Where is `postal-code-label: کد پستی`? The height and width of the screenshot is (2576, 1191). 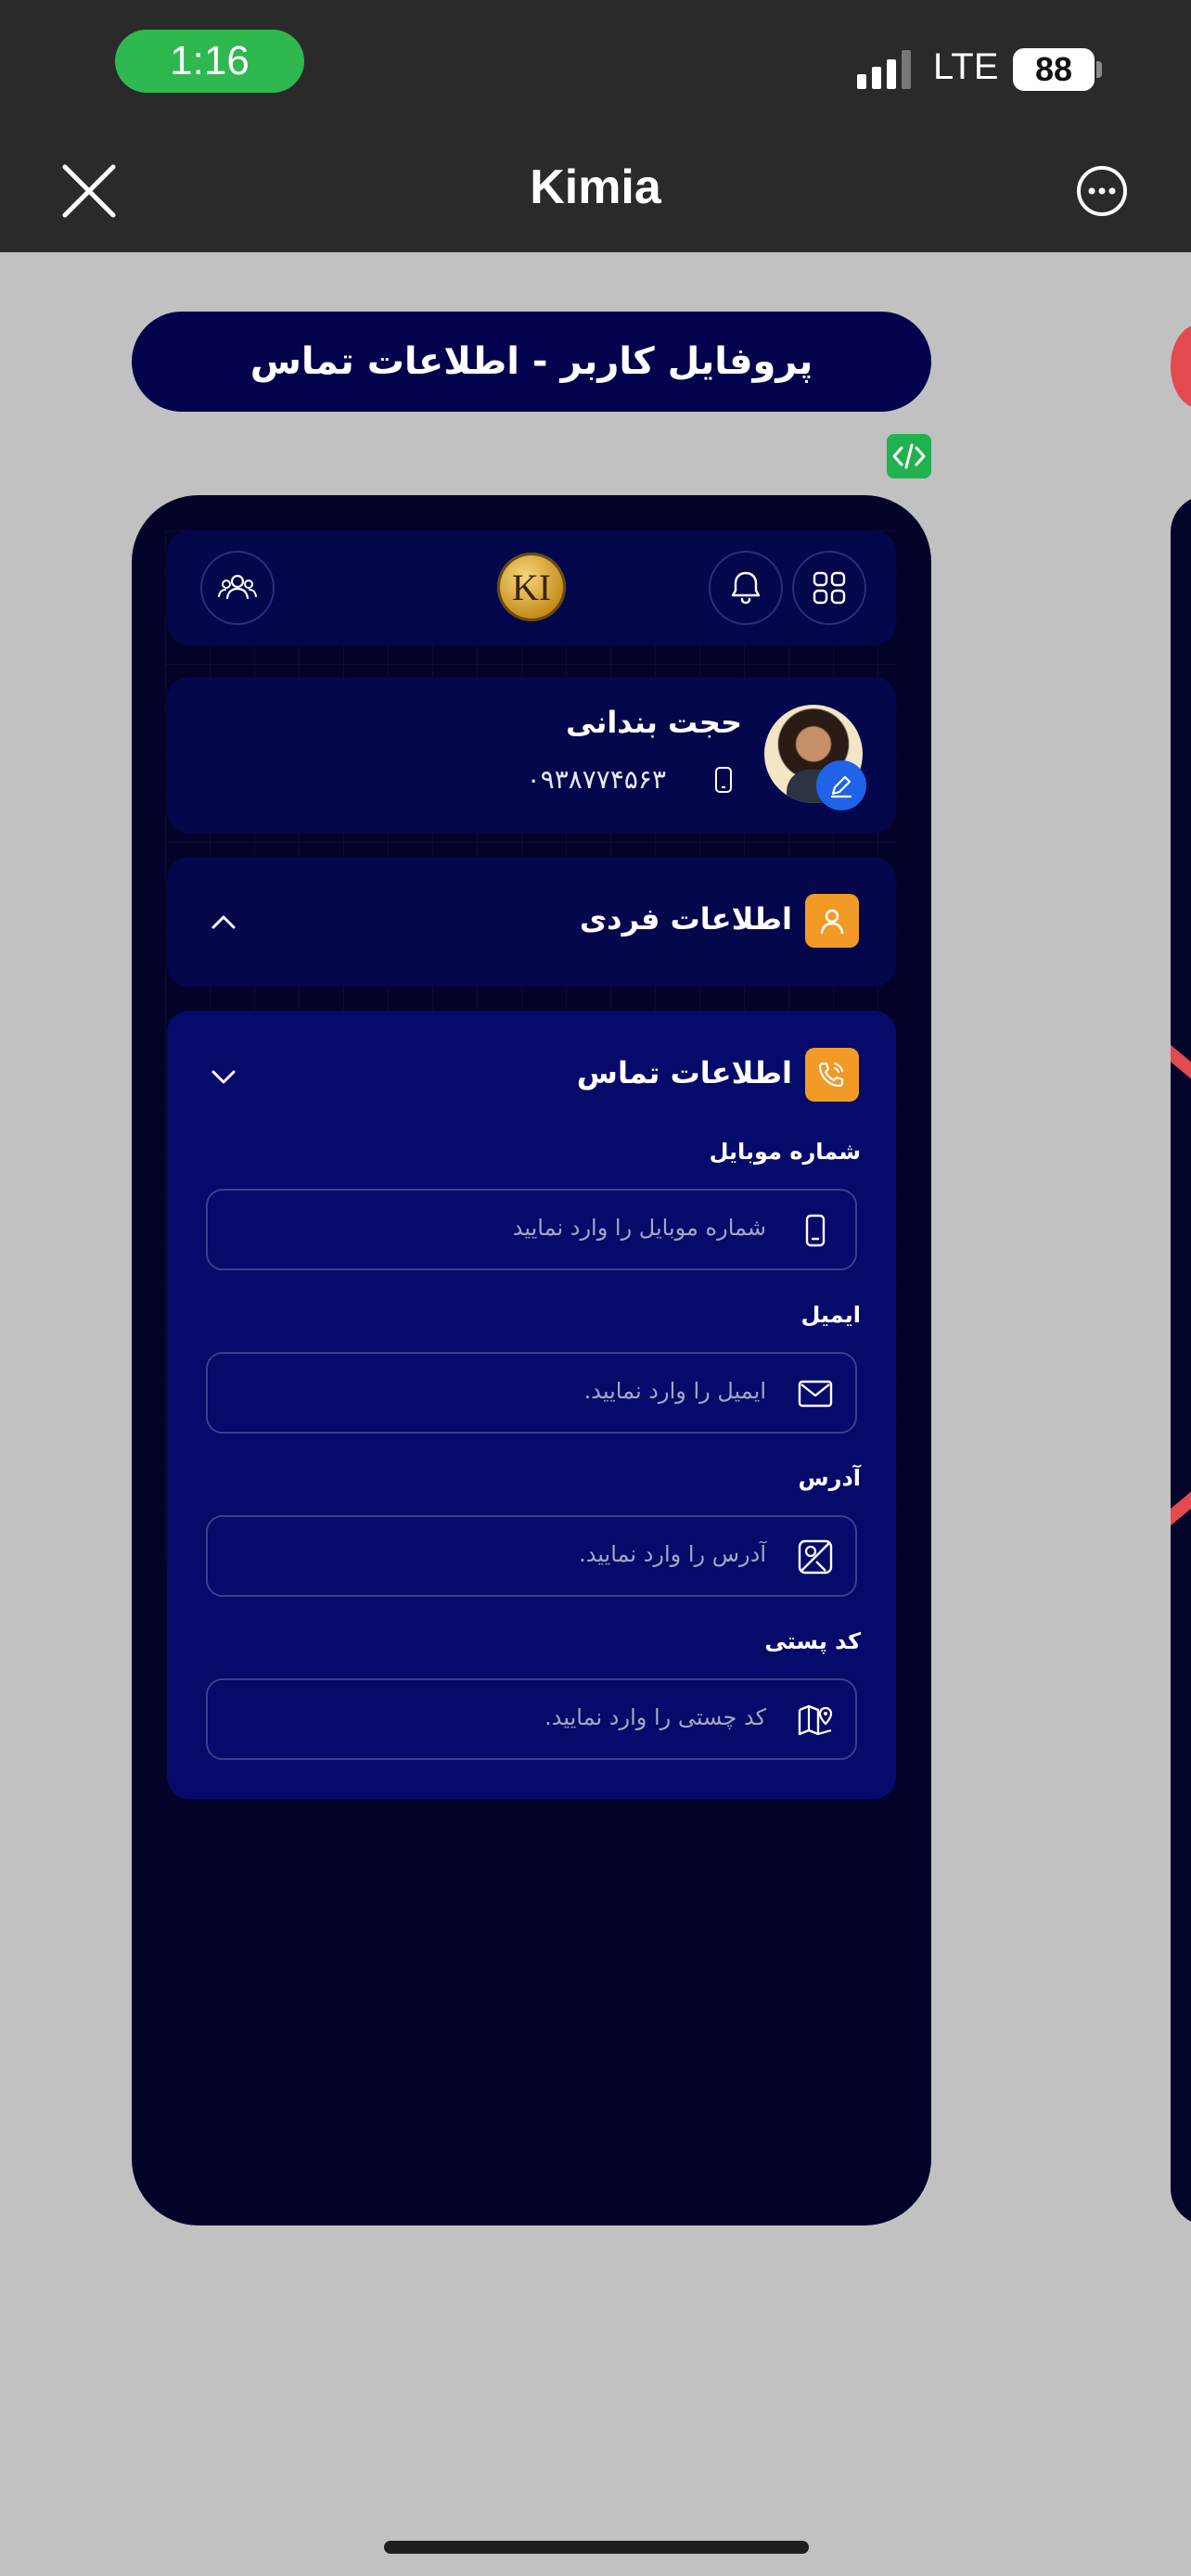
postal-code-label: کد پستی is located at coordinates (812, 1641).